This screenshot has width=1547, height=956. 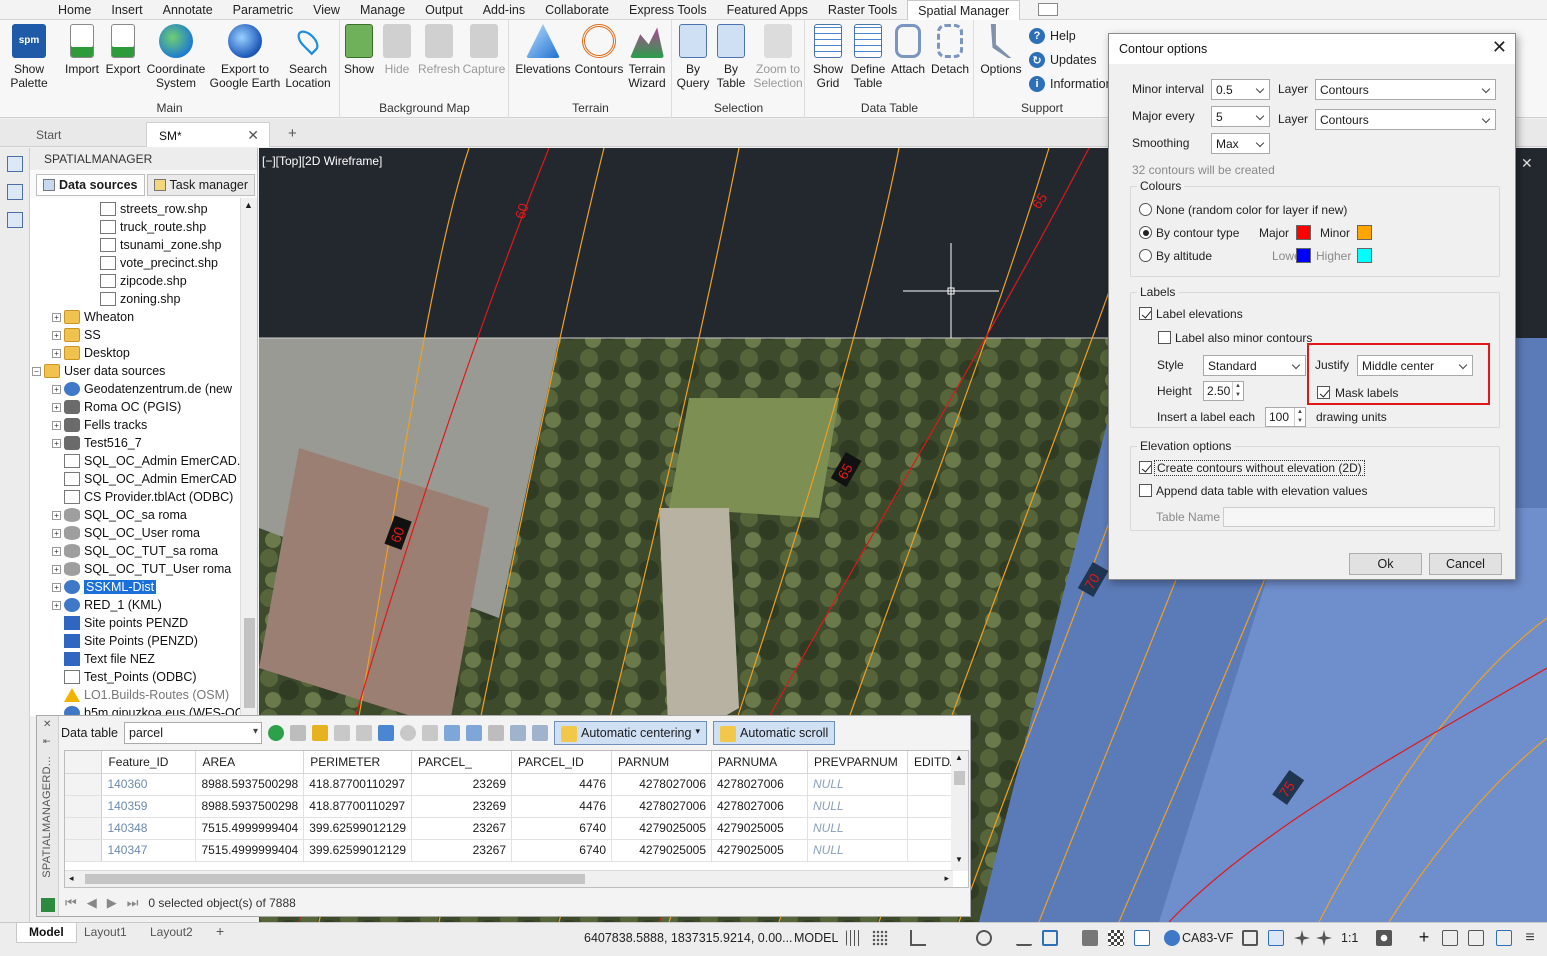 What do you see at coordinates (946, 878) in the screenshot?
I see `scroll-right-icon: ▸` at bounding box center [946, 878].